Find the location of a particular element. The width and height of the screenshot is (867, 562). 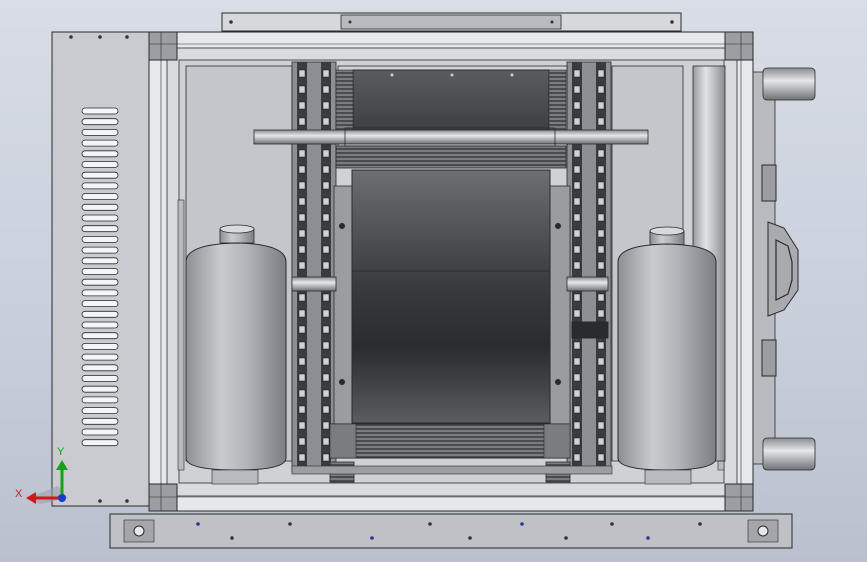

right-tank is located at coordinates (667, 355).